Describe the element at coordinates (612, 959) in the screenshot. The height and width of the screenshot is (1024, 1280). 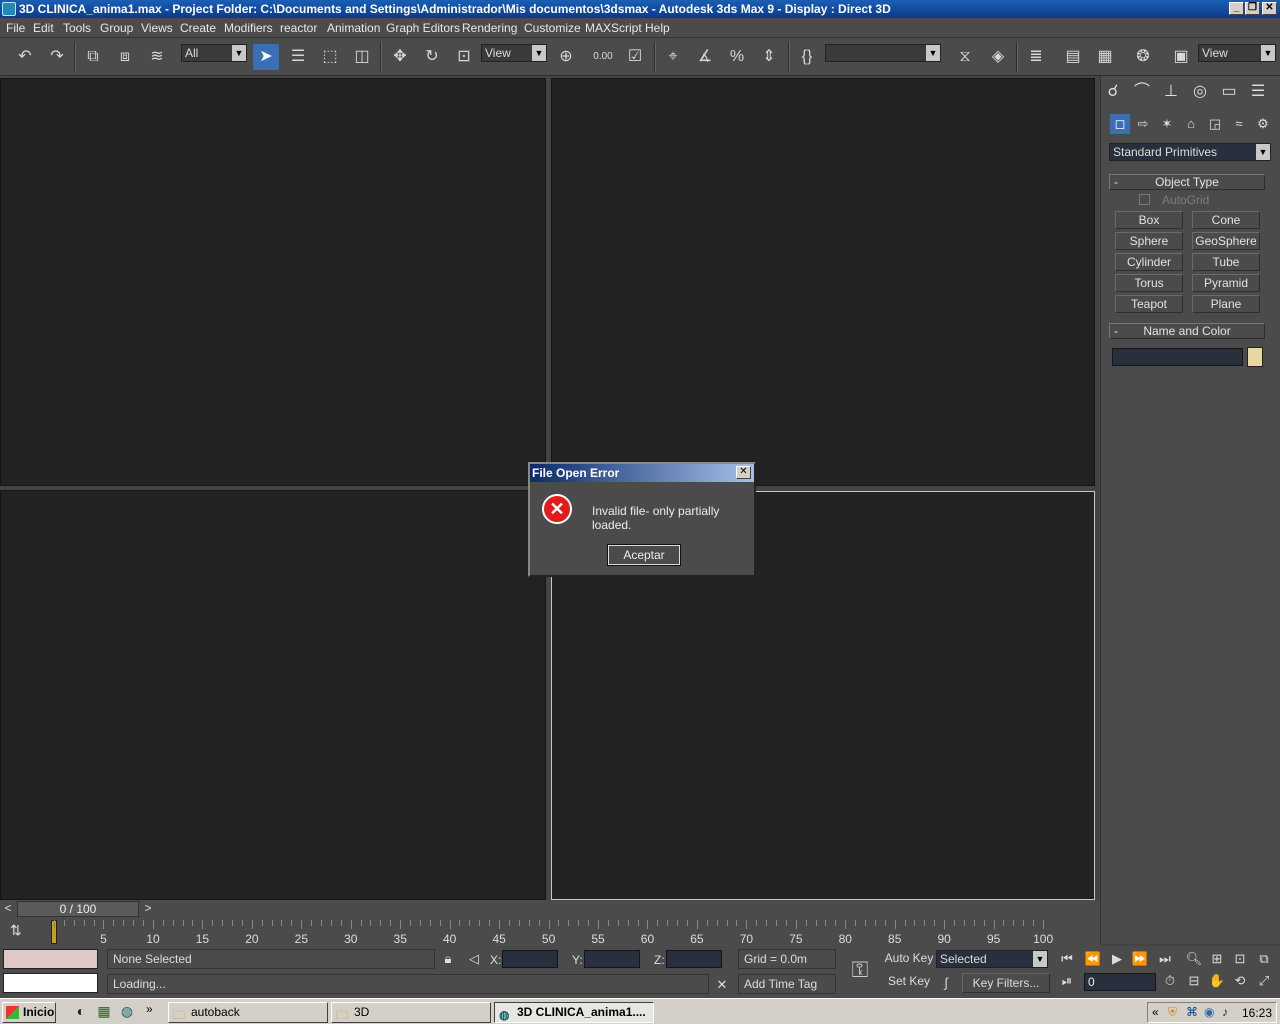
I see `y-coordinate-field` at that location.